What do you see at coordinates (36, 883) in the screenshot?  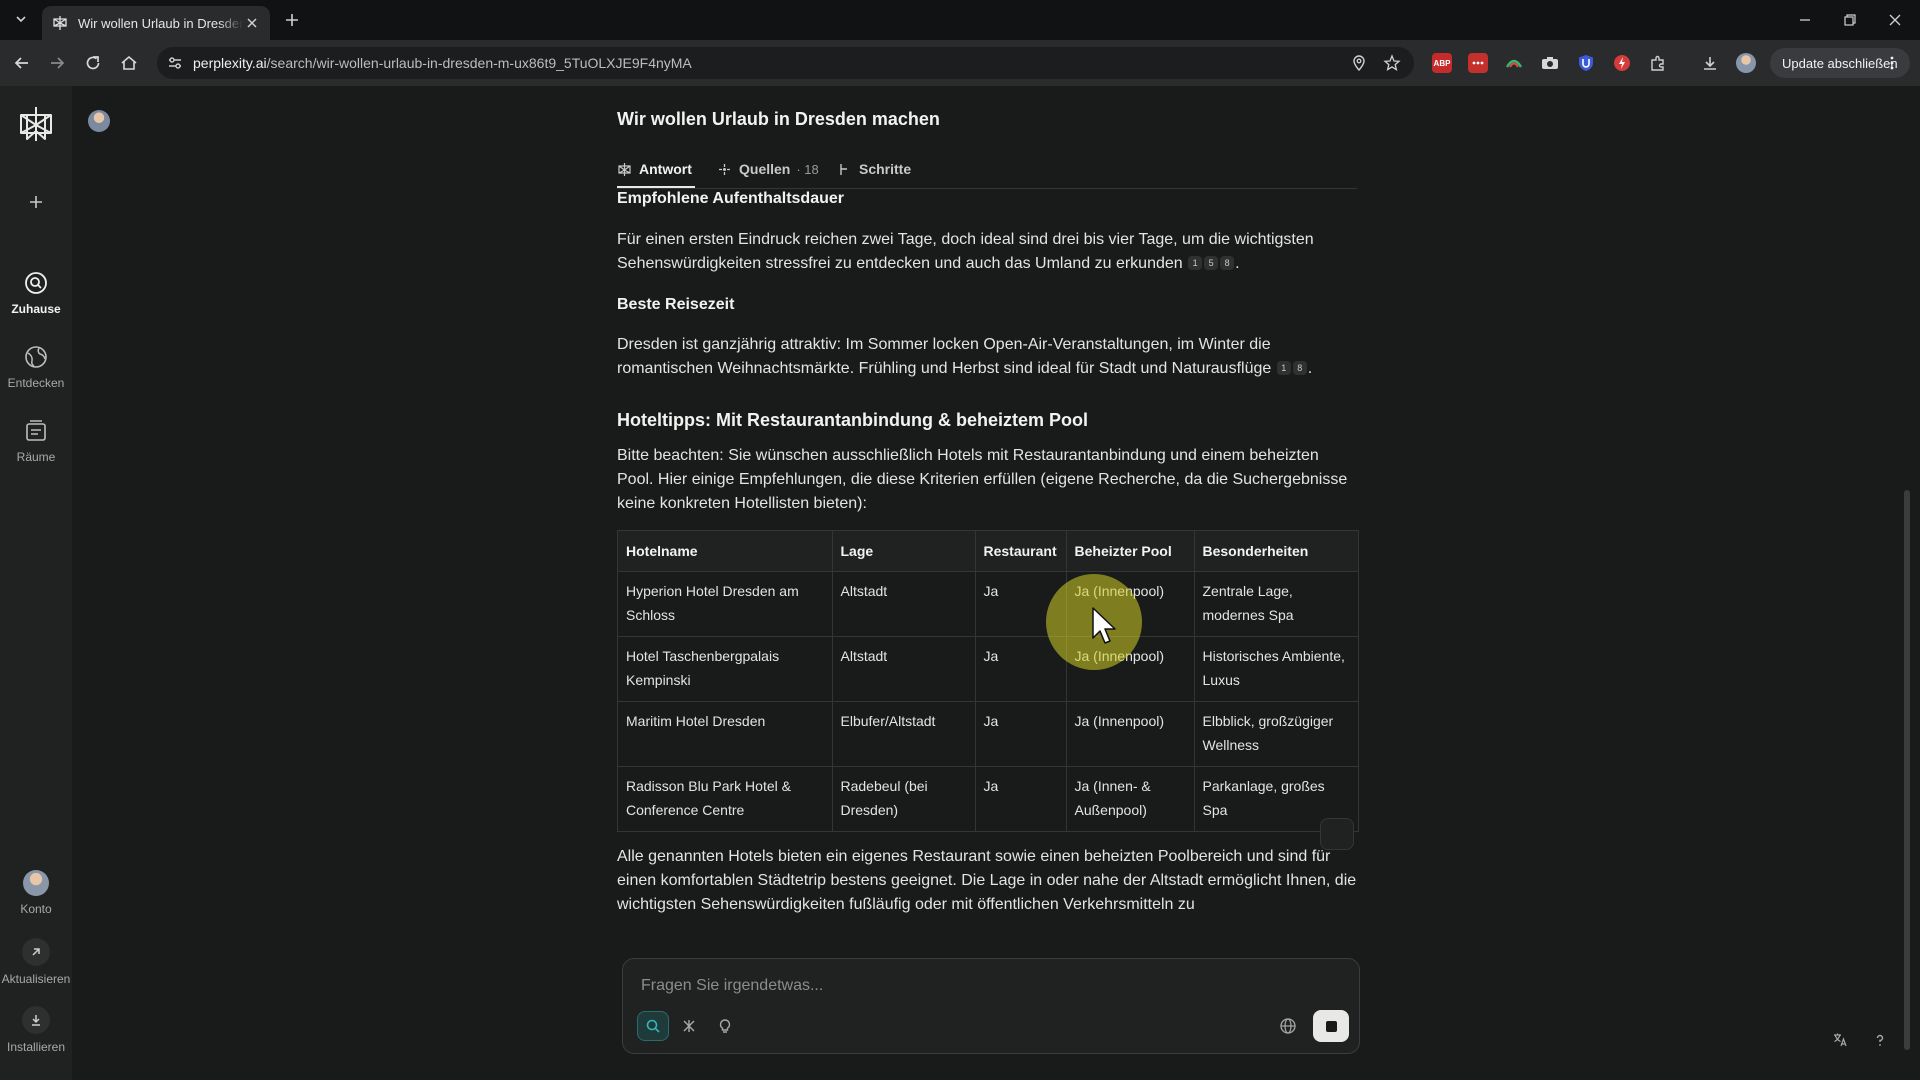 I see `account-avatar` at bounding box center [36, 883].